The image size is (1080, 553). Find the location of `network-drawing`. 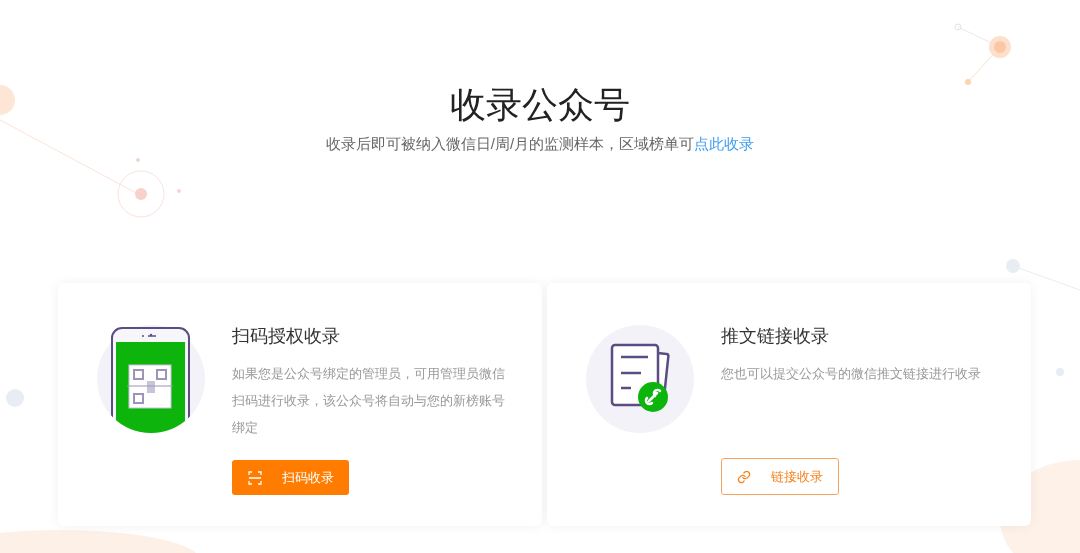

network-drawing is located at coordinates (982, 54).